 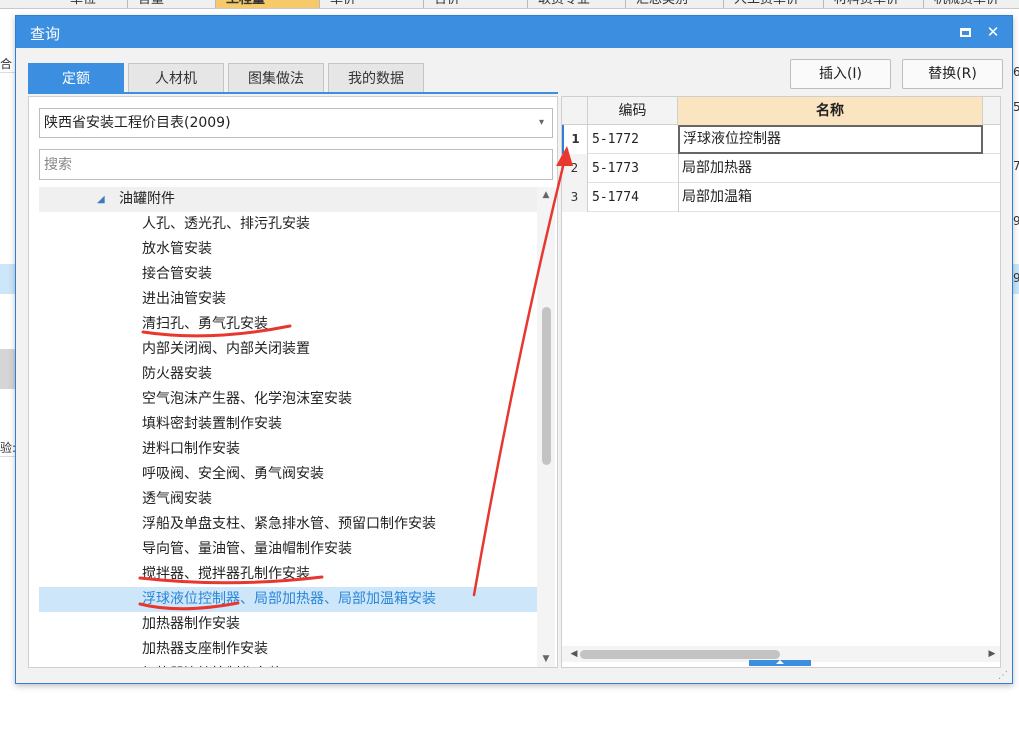 What do you see at coordinates (7, 64) in the screenshot?
I see `background-left-mark: 合` at bounding box center [7, 64].